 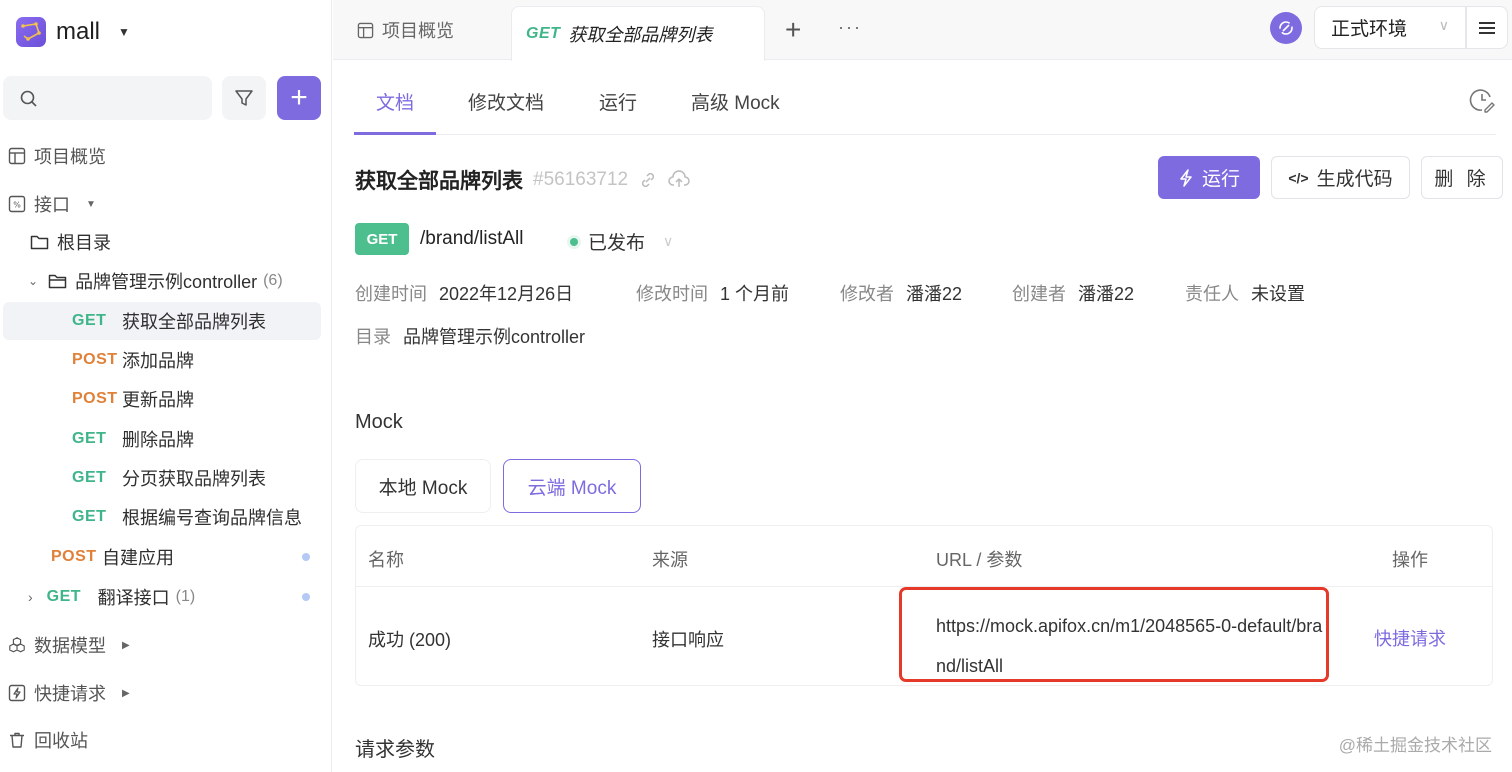 I want to click on sidebar-label: 数据模型, so click(x=70, y=646).